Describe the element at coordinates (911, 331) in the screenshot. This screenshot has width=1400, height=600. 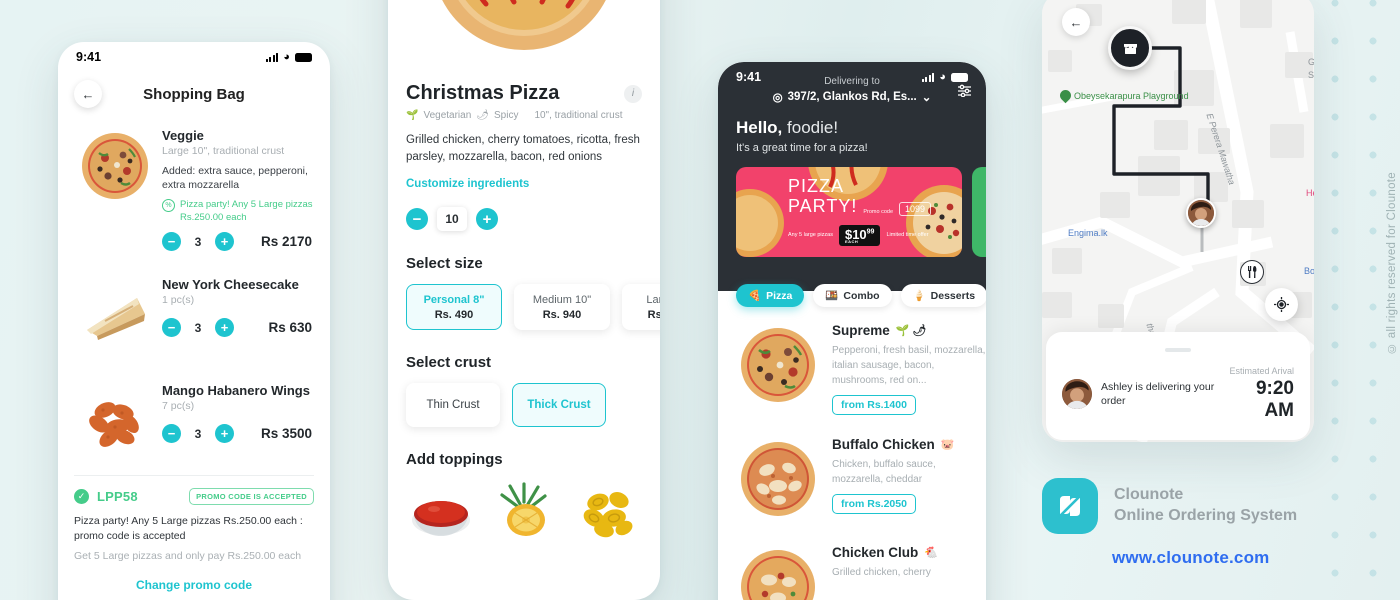
I see `menu-item-badges: 🌱 🌶` at that location.